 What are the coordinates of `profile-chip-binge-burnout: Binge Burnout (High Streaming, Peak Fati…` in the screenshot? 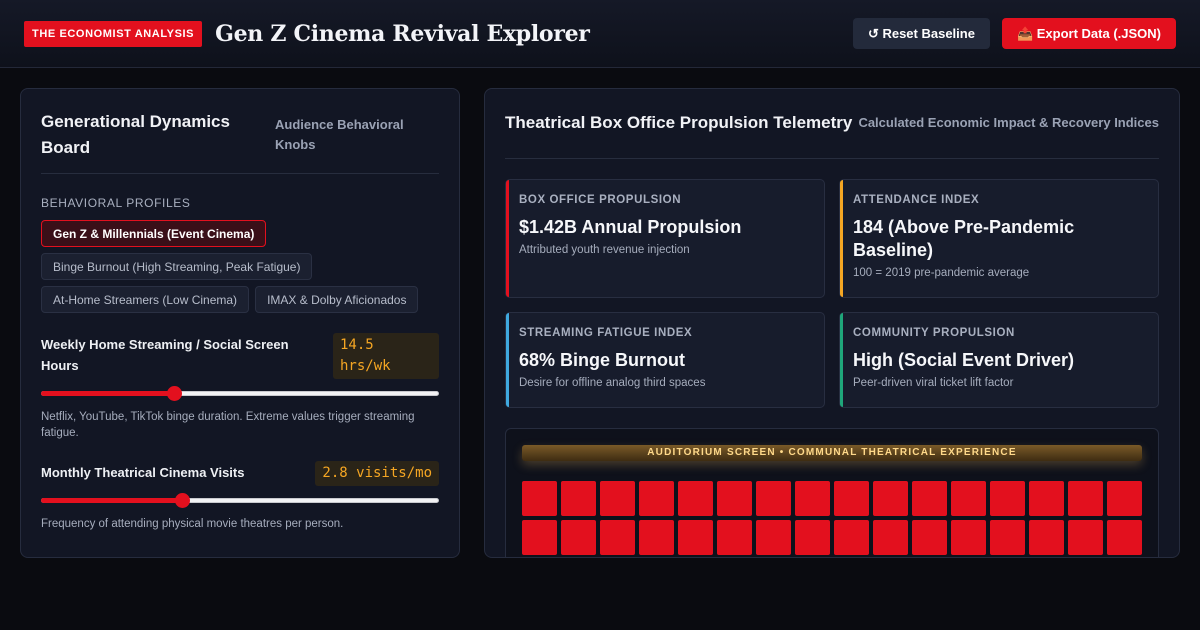 It's located at (177, 266).